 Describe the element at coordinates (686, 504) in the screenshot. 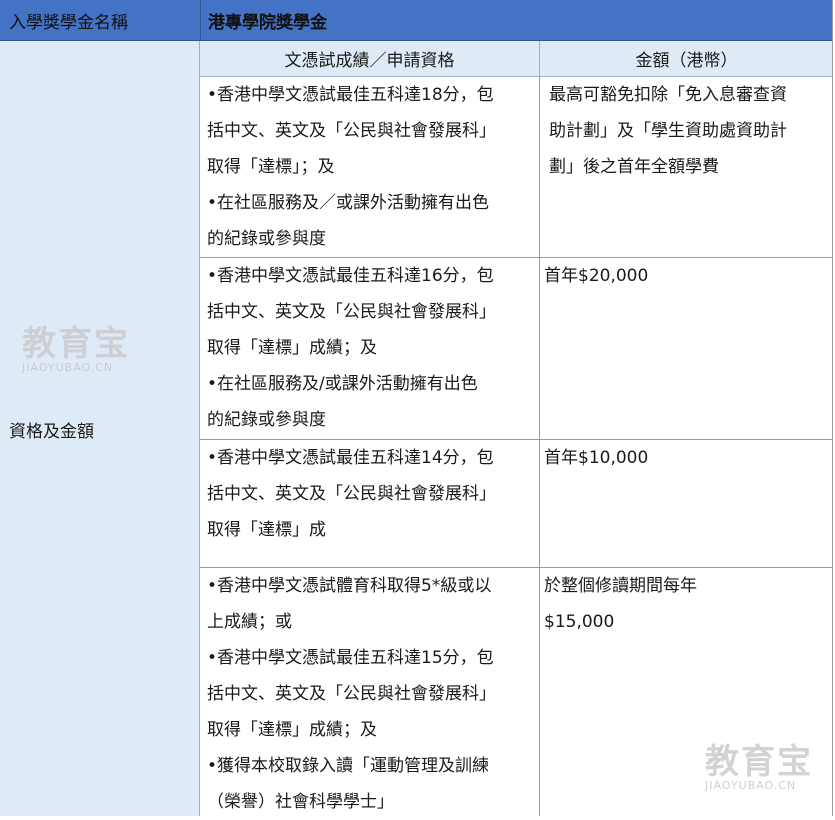

I see `table-row-3-amount: 首年$10,000` at that location.